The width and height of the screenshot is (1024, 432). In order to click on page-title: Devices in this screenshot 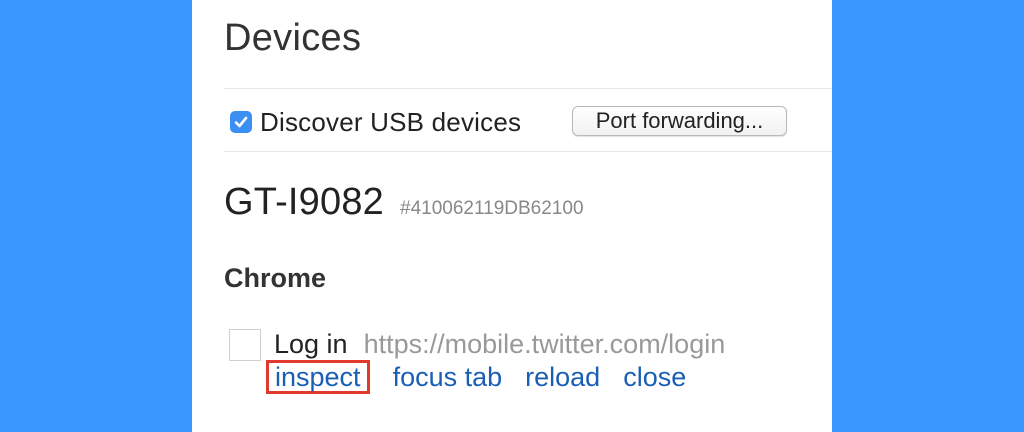, I will do `click(293, 38)`.